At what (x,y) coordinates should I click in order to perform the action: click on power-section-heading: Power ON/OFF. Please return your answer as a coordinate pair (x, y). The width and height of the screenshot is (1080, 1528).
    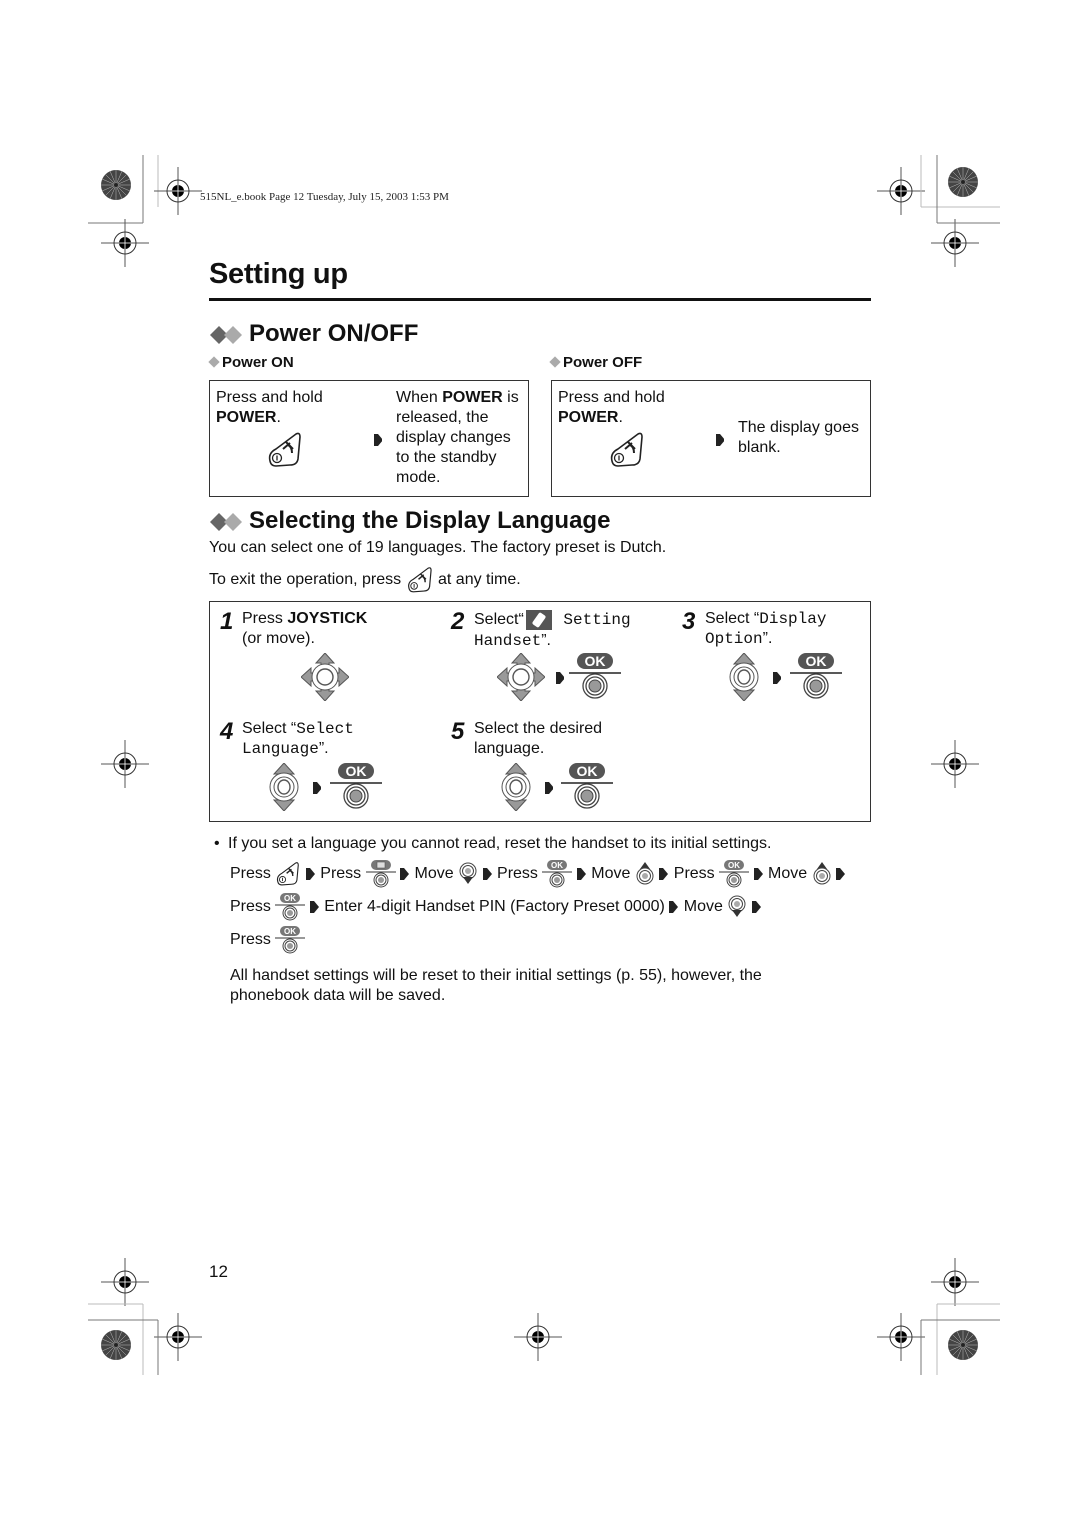
    Looking at the image, I should click on (313, 334).